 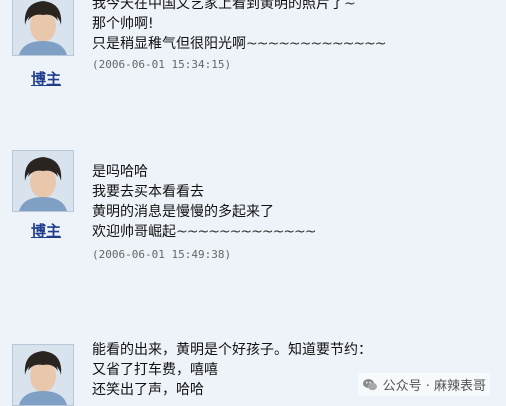 I want to click on watermark-text: 公众号 · 麻辣表哥, so click(x=434, y=386).